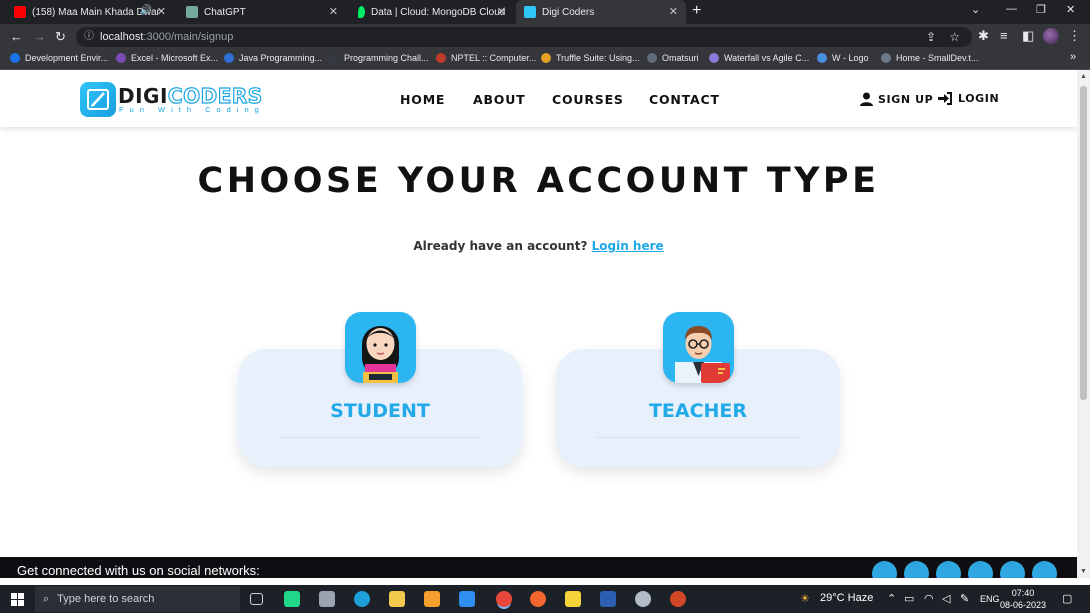 Image resolution: width=1090 pixels, height=613 pixels. Describe the element at coordinates (673, 58) in the screenshot. I see `bookmark-item: Omatsuri` at that location.